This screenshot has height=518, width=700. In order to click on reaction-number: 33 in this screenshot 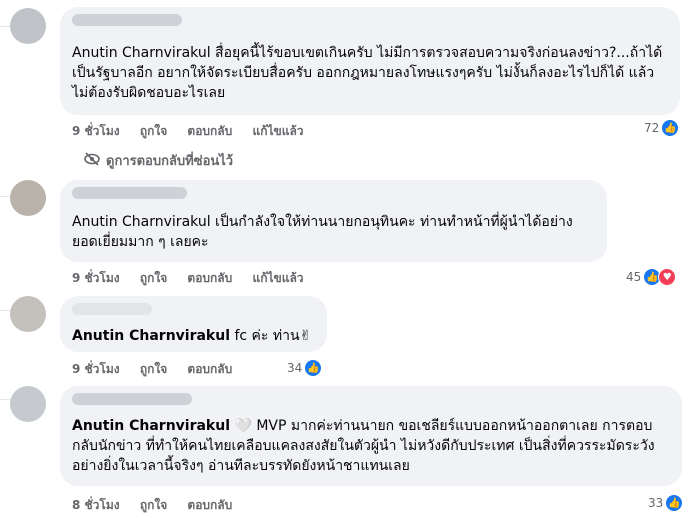, I will do `click(656, 503)`.